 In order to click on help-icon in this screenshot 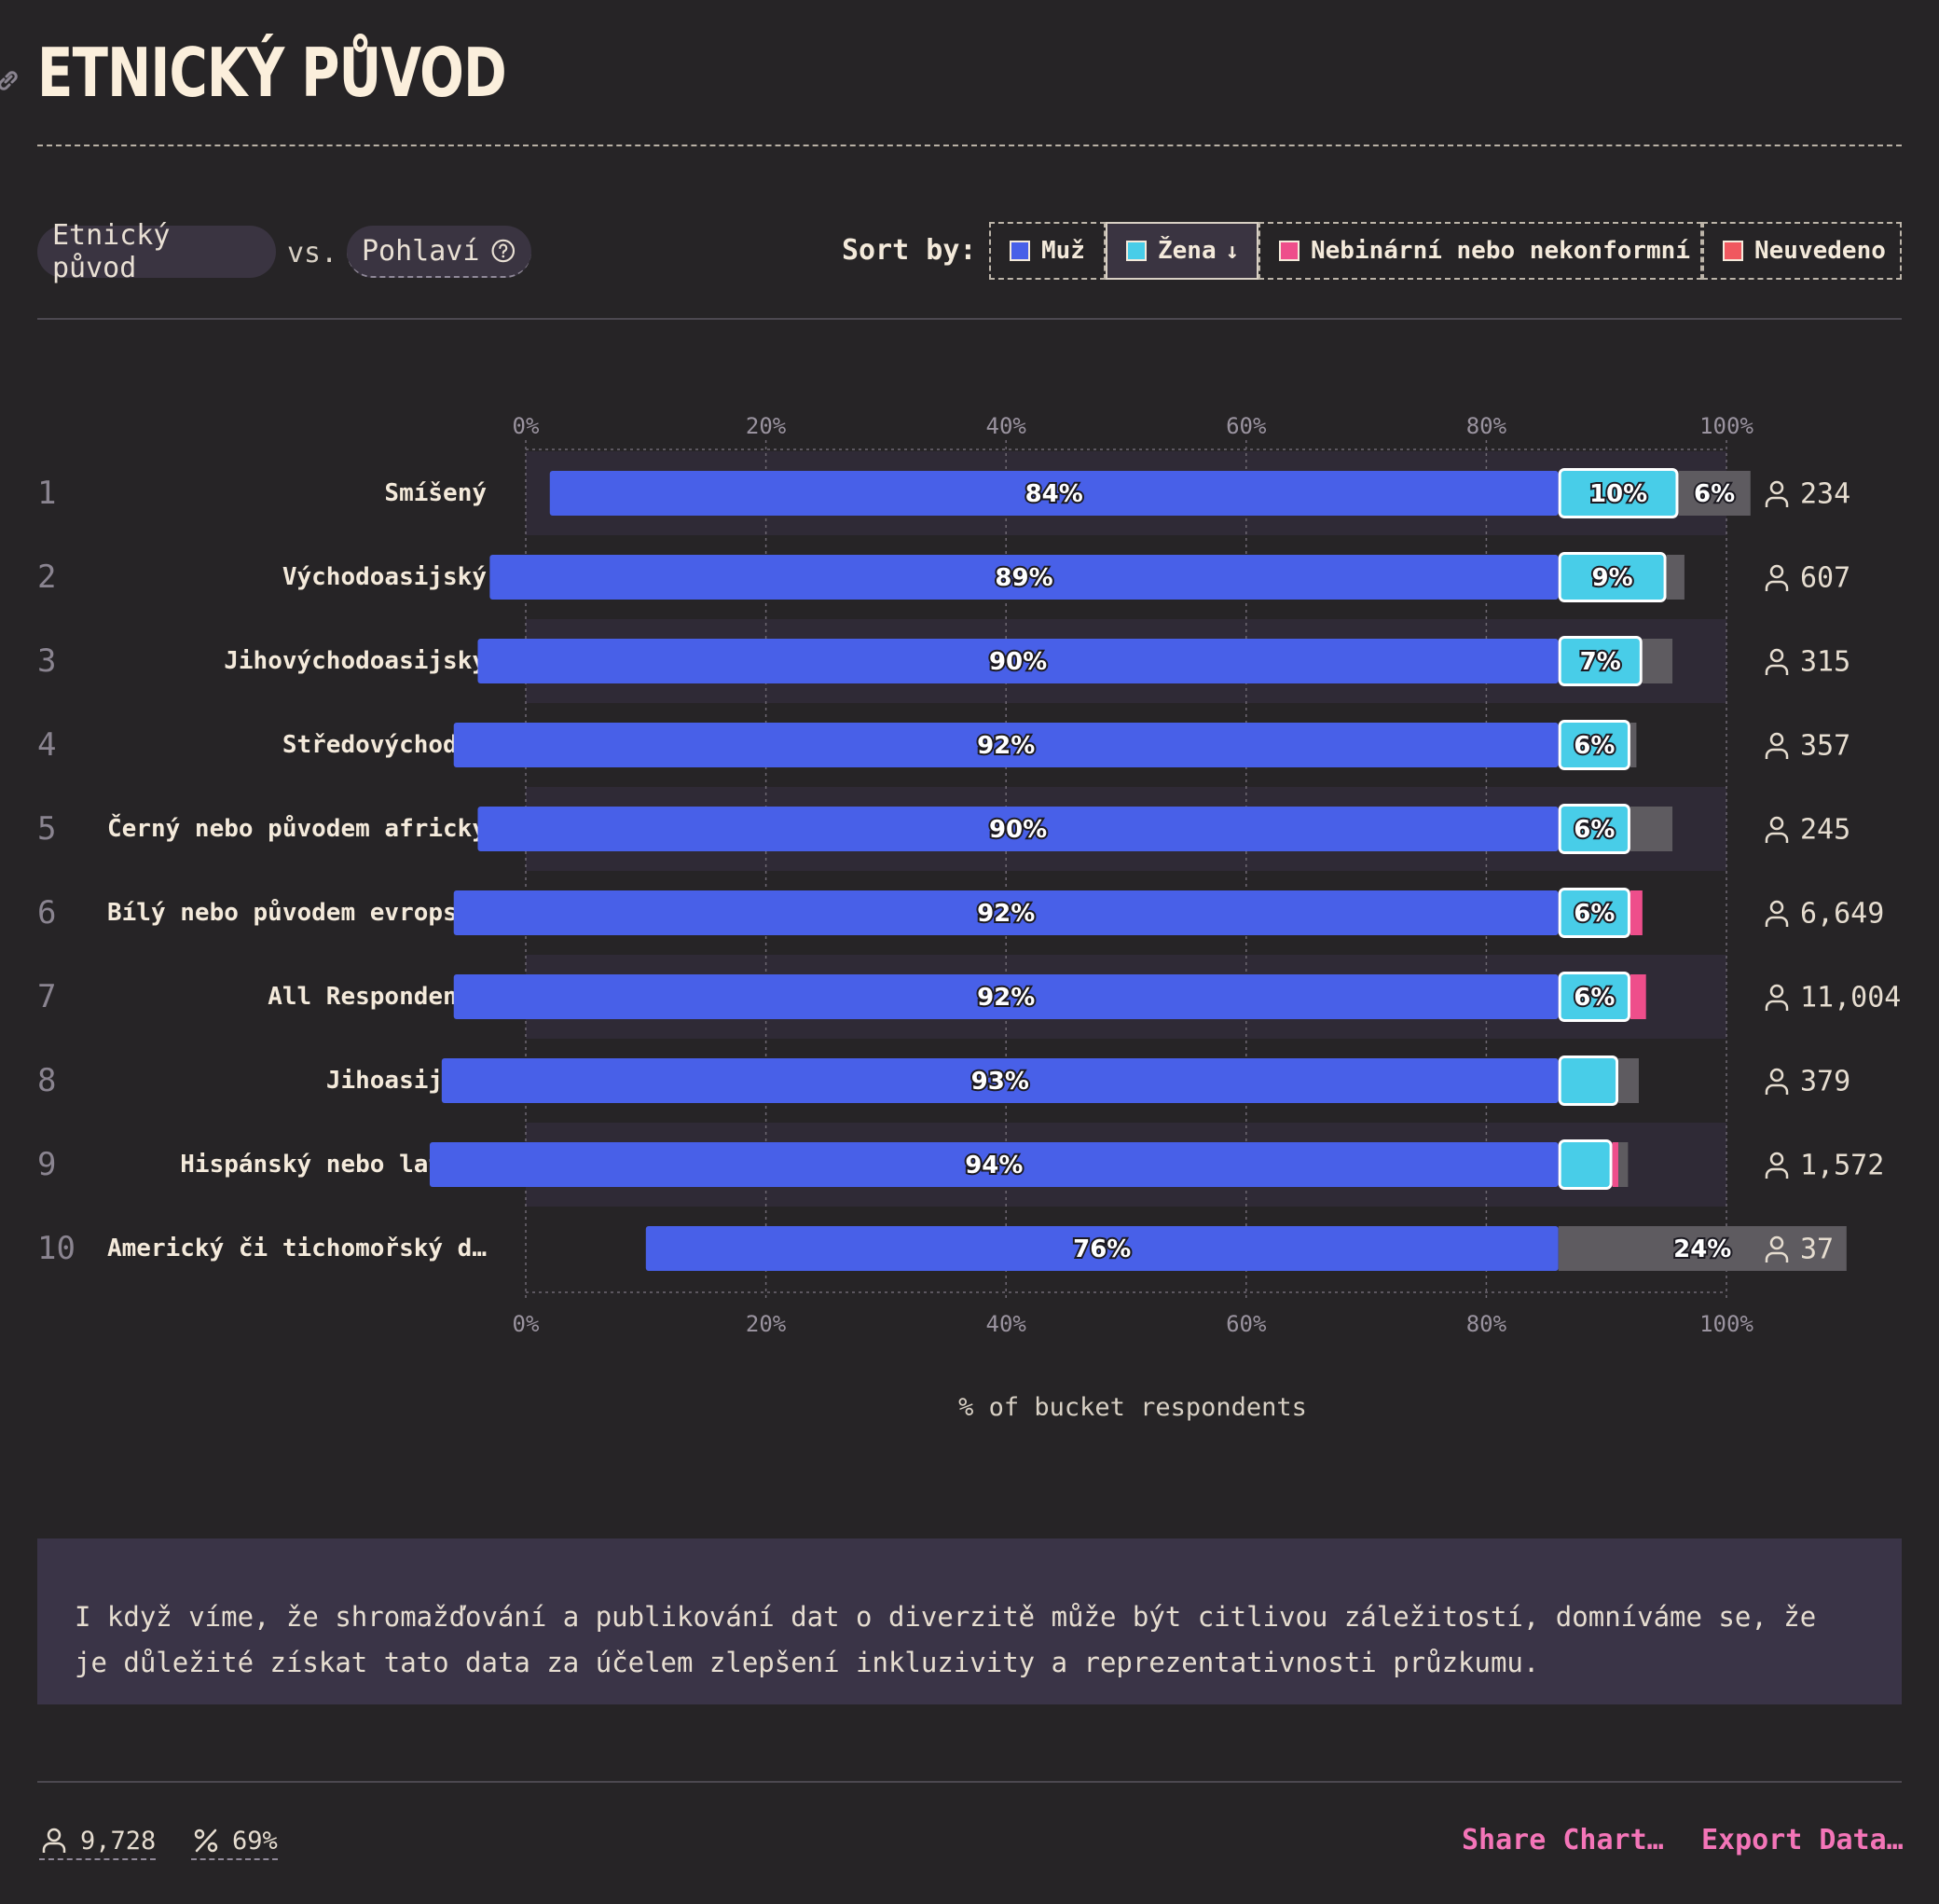, I will do `click(503, 251)`.